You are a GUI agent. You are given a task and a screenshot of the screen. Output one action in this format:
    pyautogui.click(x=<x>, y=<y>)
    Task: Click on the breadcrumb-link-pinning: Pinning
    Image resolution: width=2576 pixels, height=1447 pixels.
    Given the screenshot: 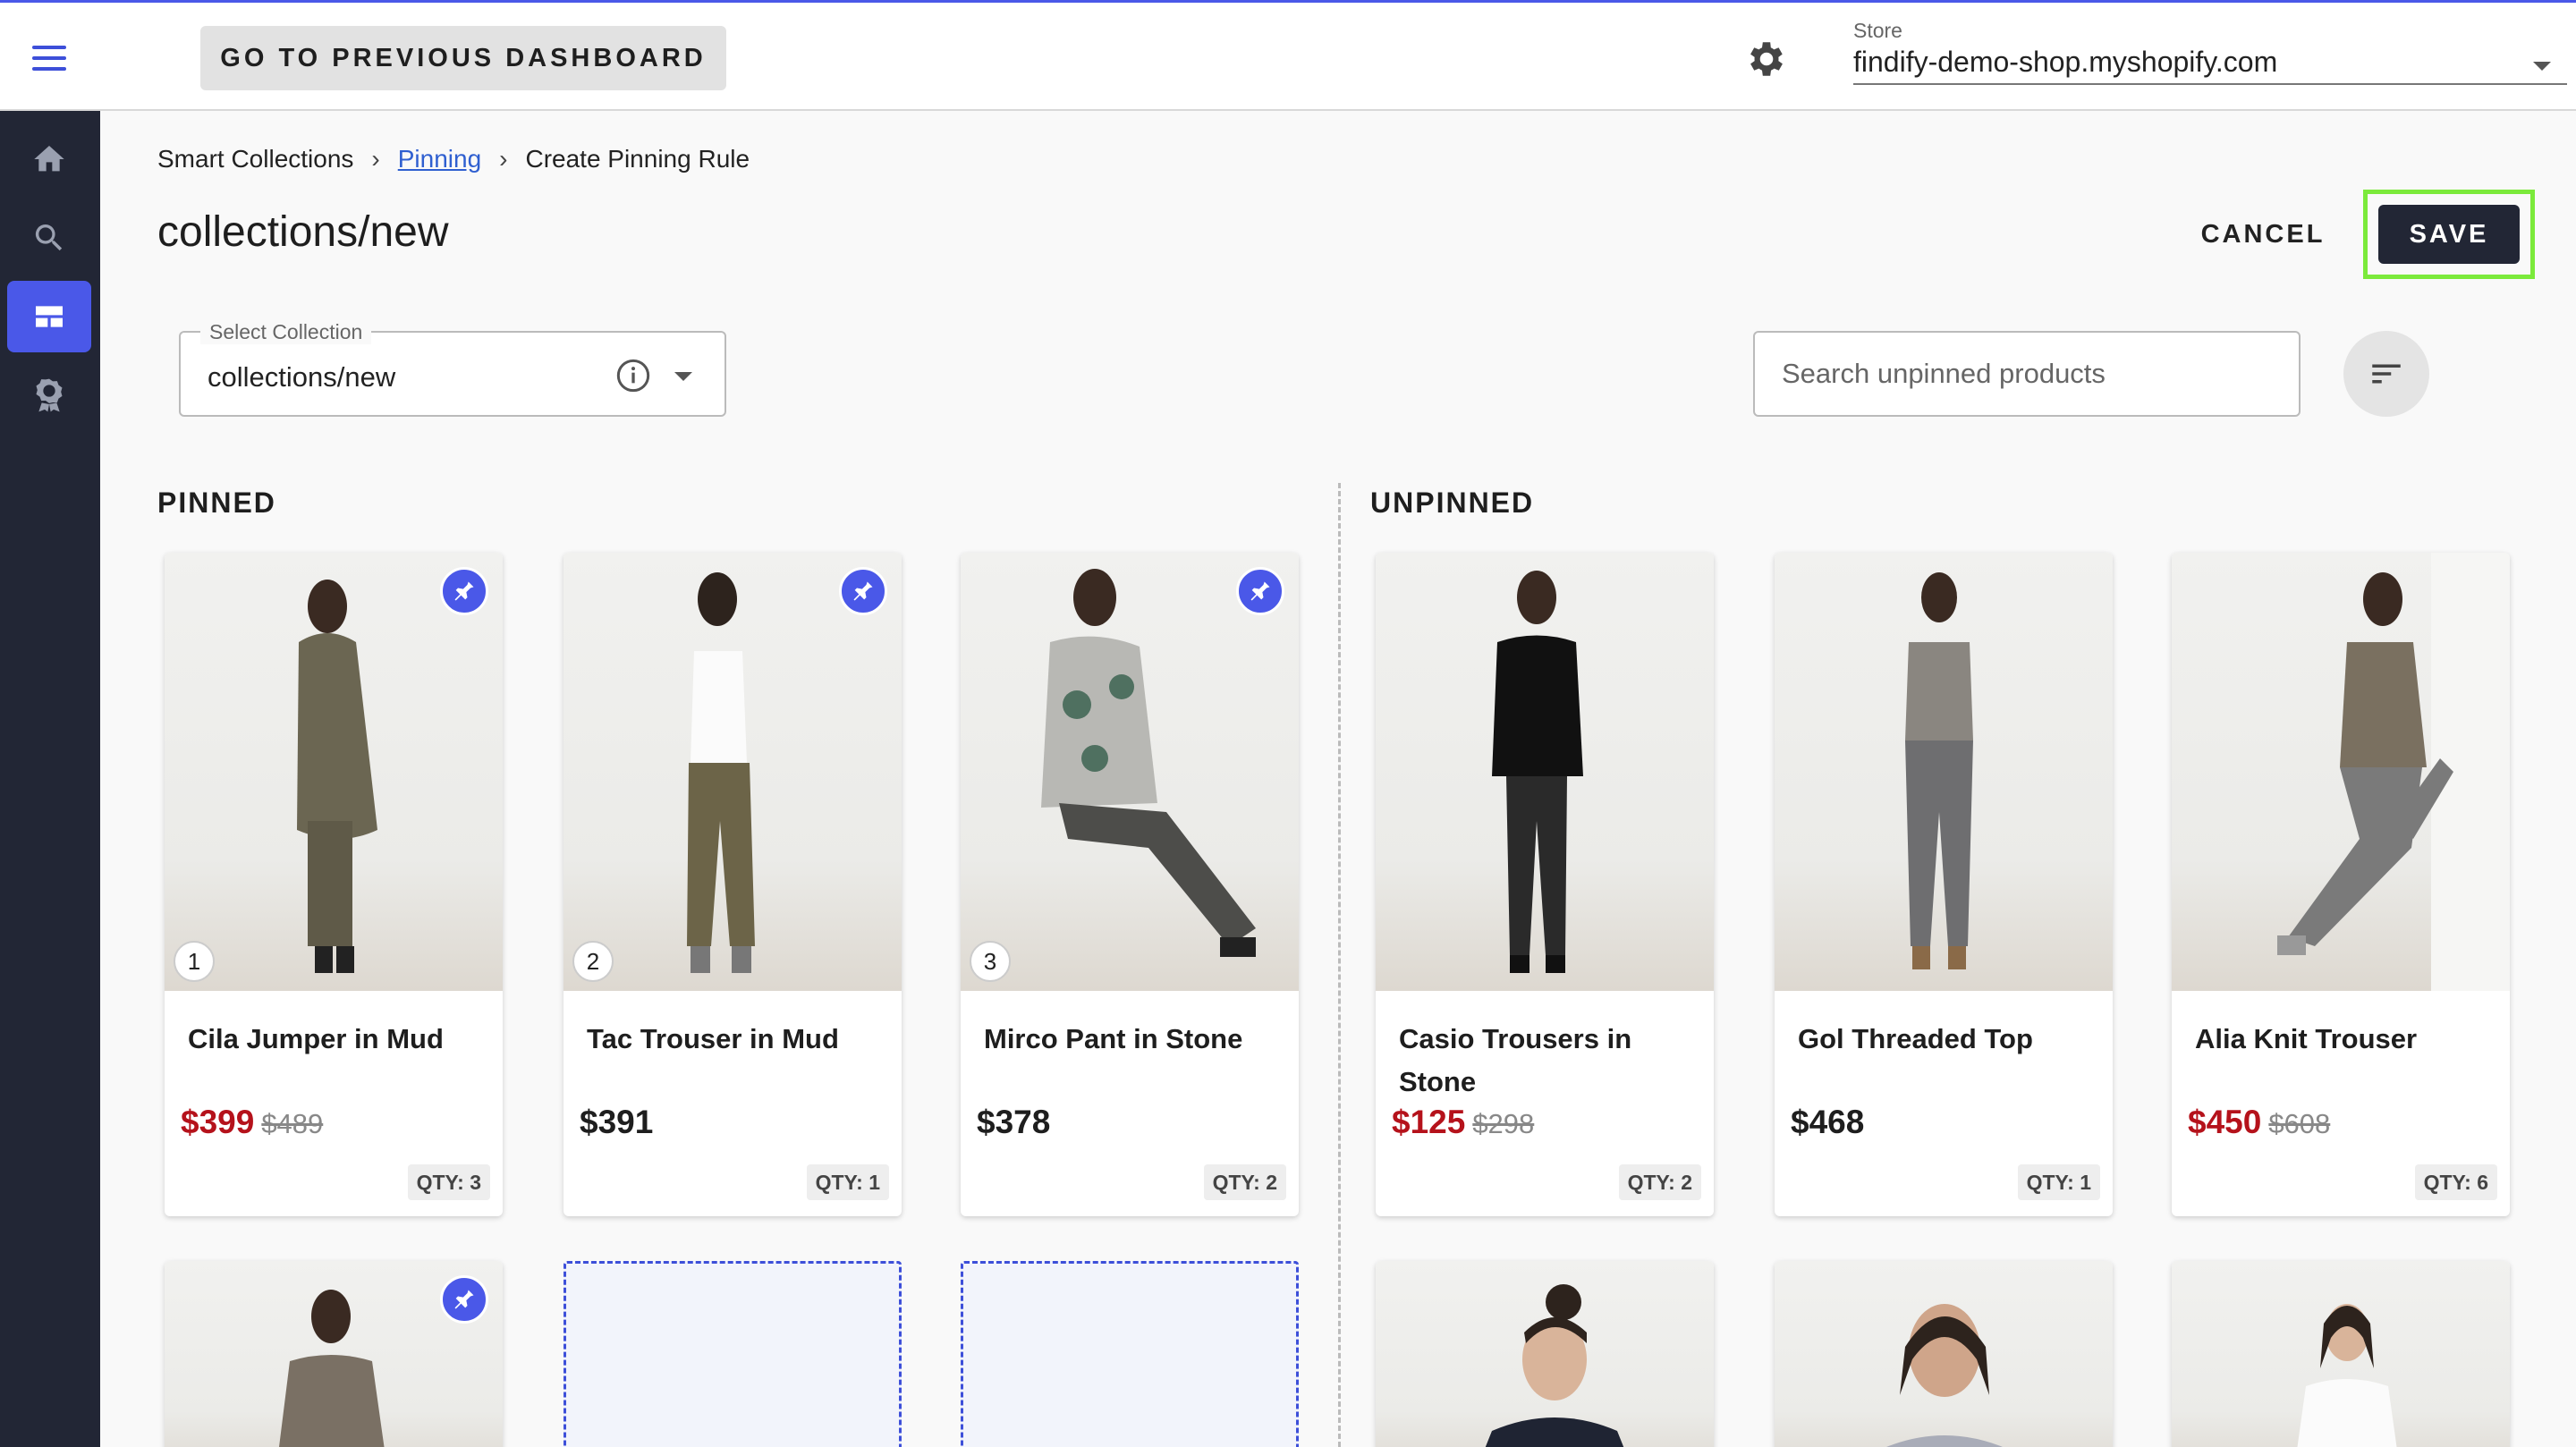 What is the action you would take?
    pyautogui.click(x=439, y=159)
    